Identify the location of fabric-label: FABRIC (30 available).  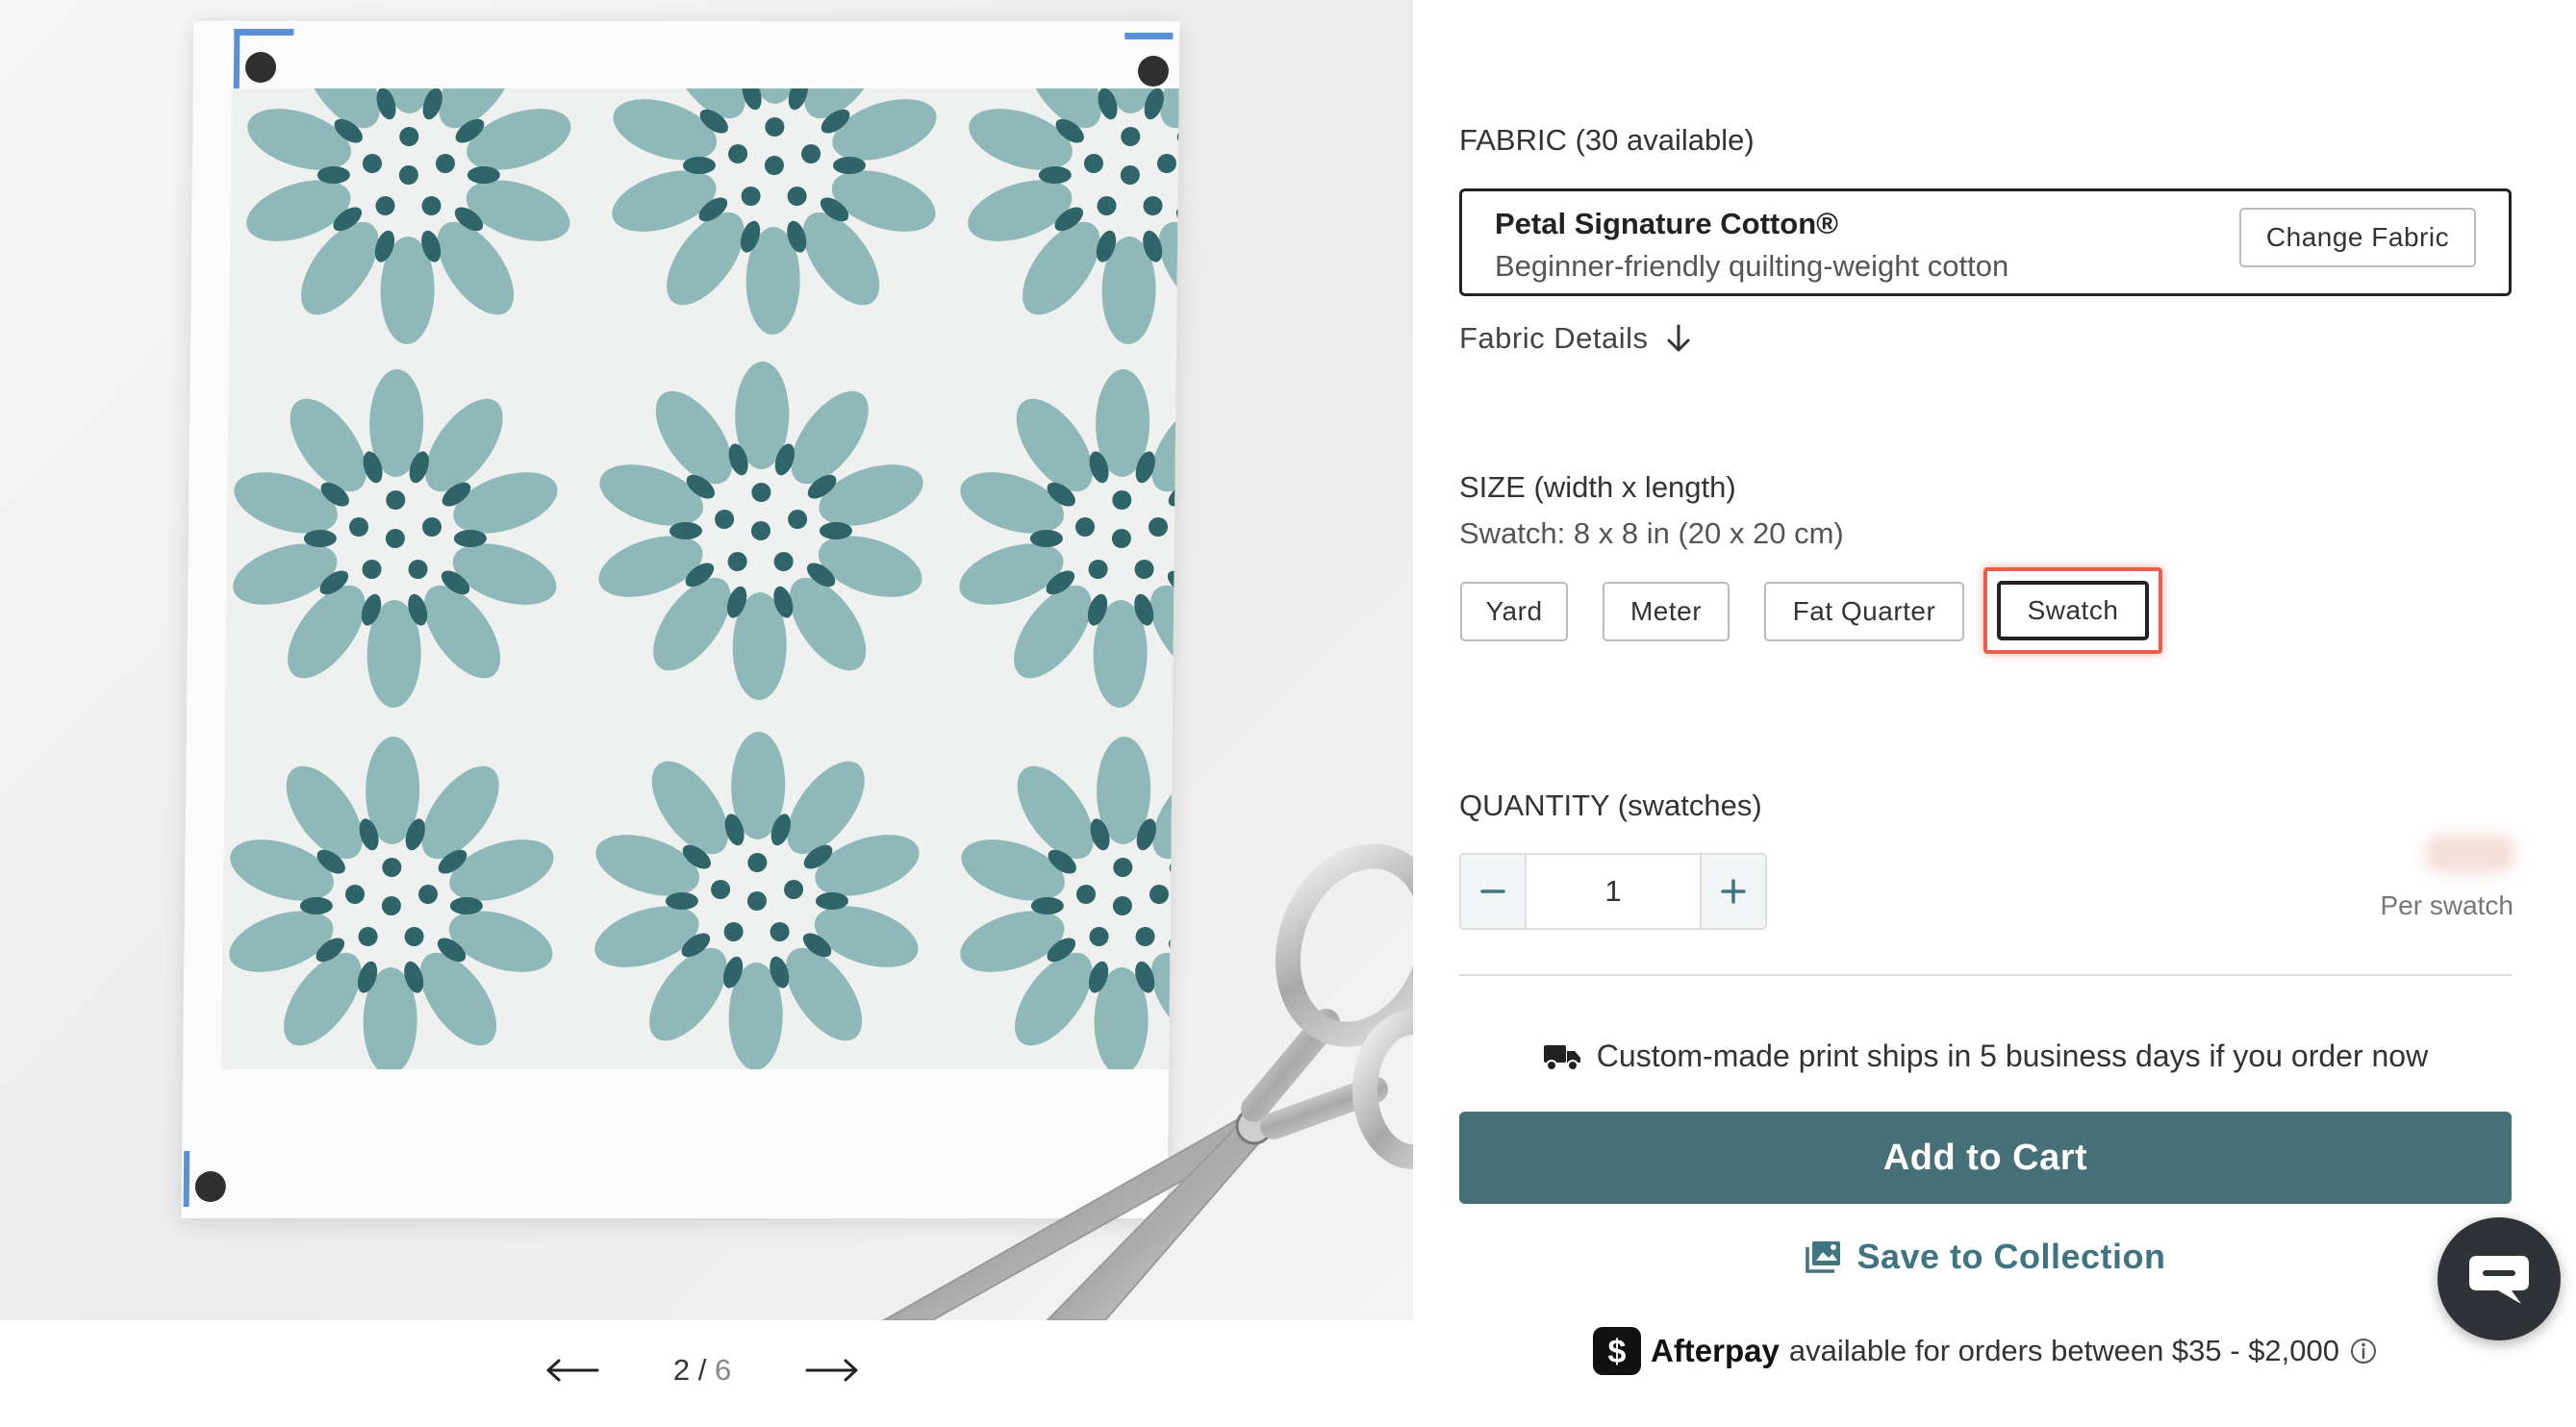
(1607, 140).